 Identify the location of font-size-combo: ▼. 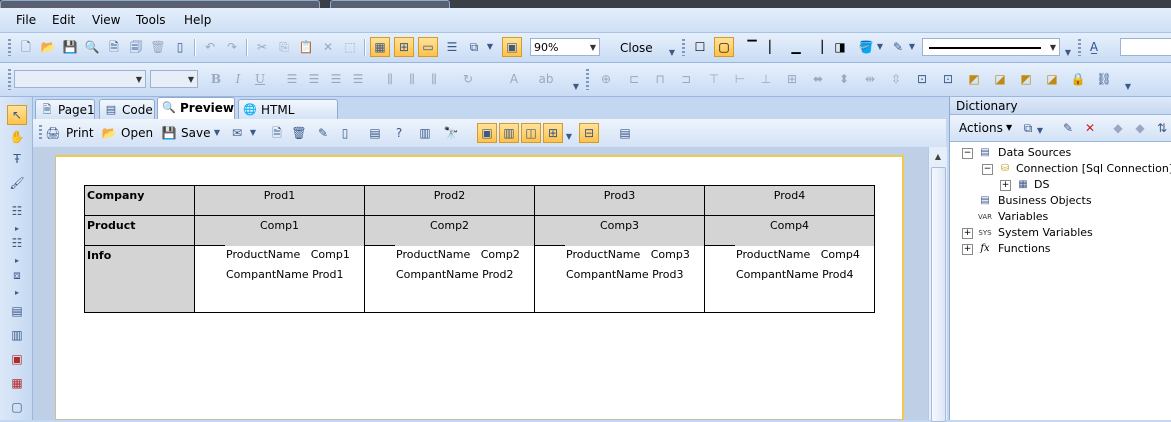
(174, 79).